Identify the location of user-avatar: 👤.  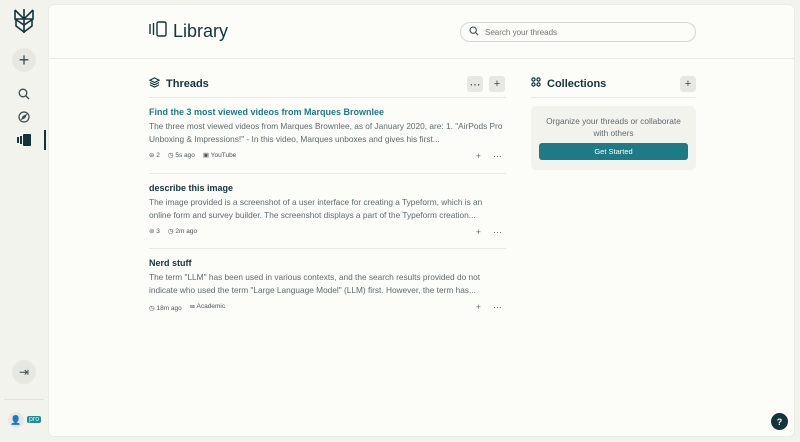
(16, 420).